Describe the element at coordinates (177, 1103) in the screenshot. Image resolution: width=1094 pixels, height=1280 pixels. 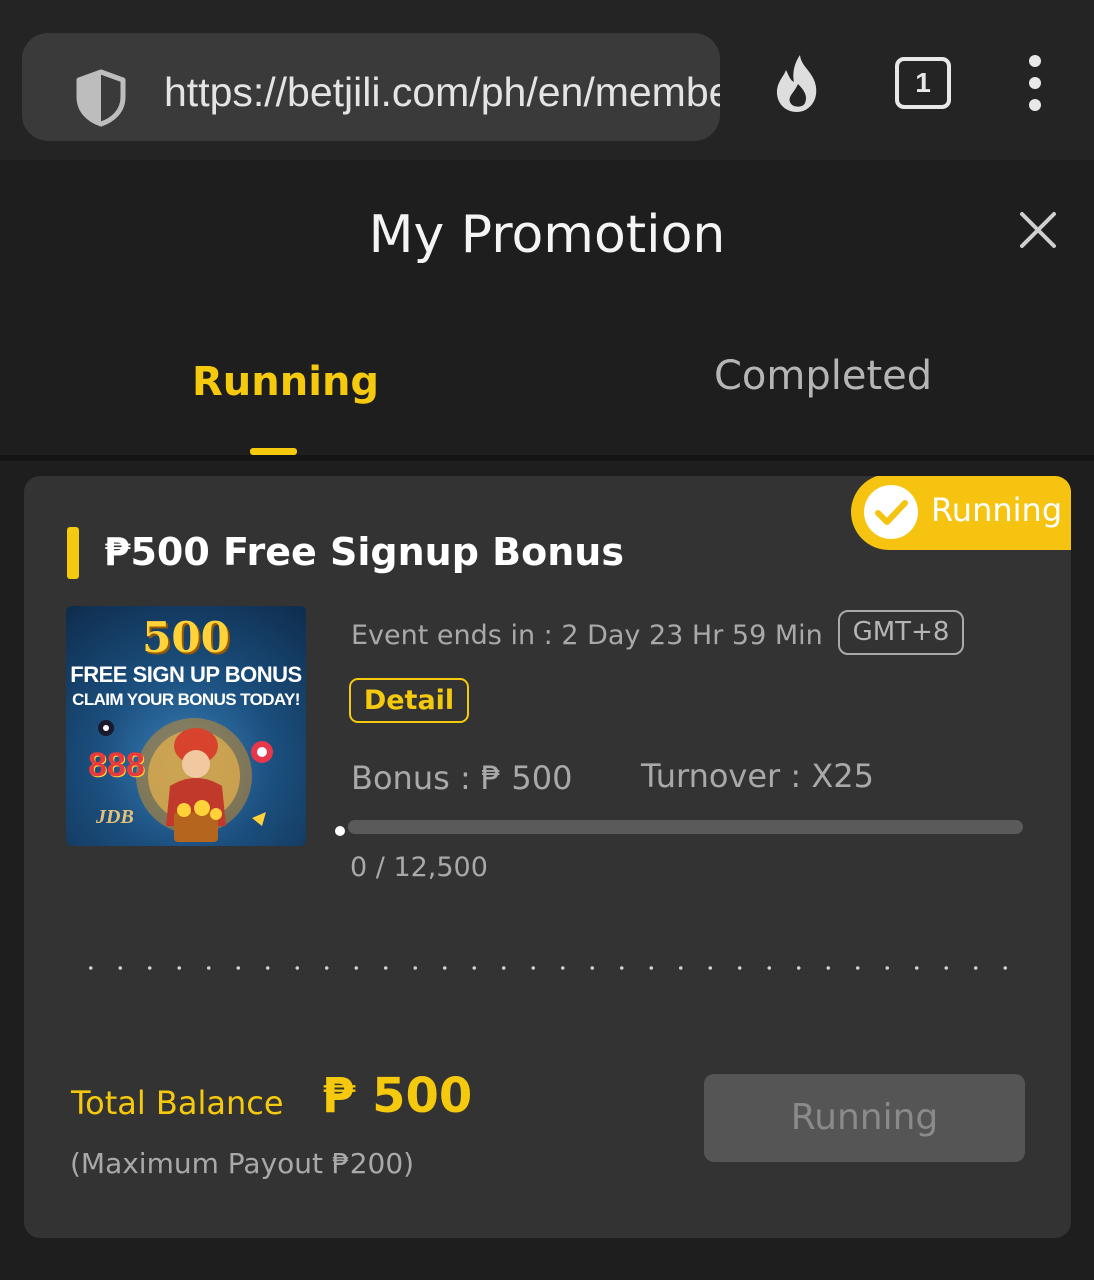
I see `total-balance-label: Total Balance` at that location.